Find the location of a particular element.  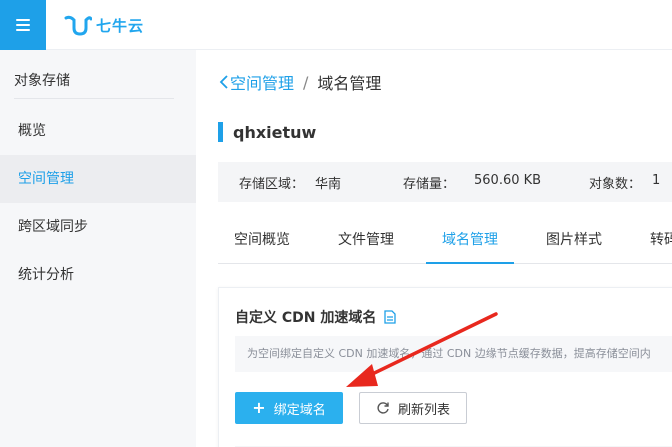

refresh-list-button: 刷新列表 is located at coordinates (413, 408).